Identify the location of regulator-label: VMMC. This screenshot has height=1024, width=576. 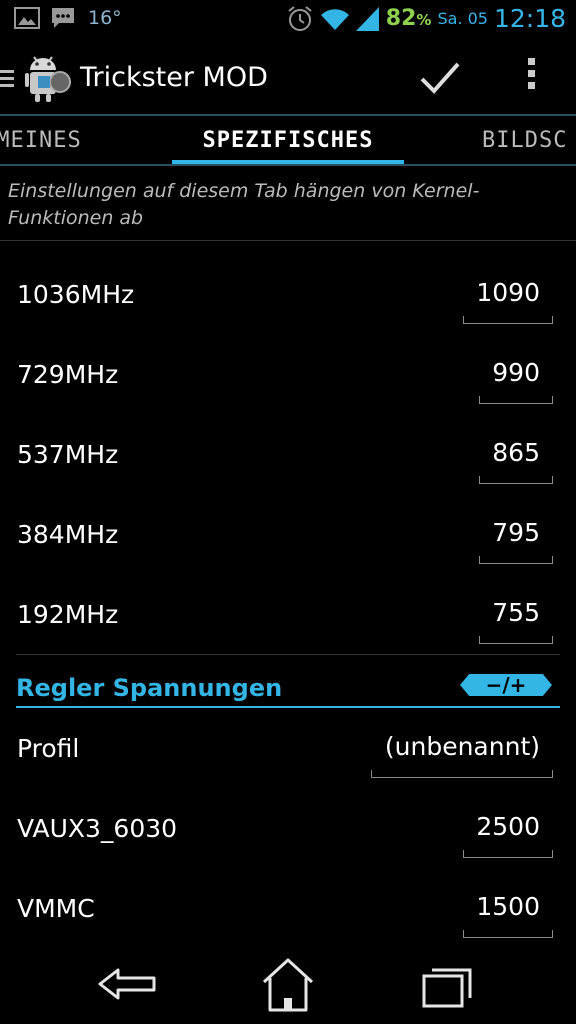
(56, 908).